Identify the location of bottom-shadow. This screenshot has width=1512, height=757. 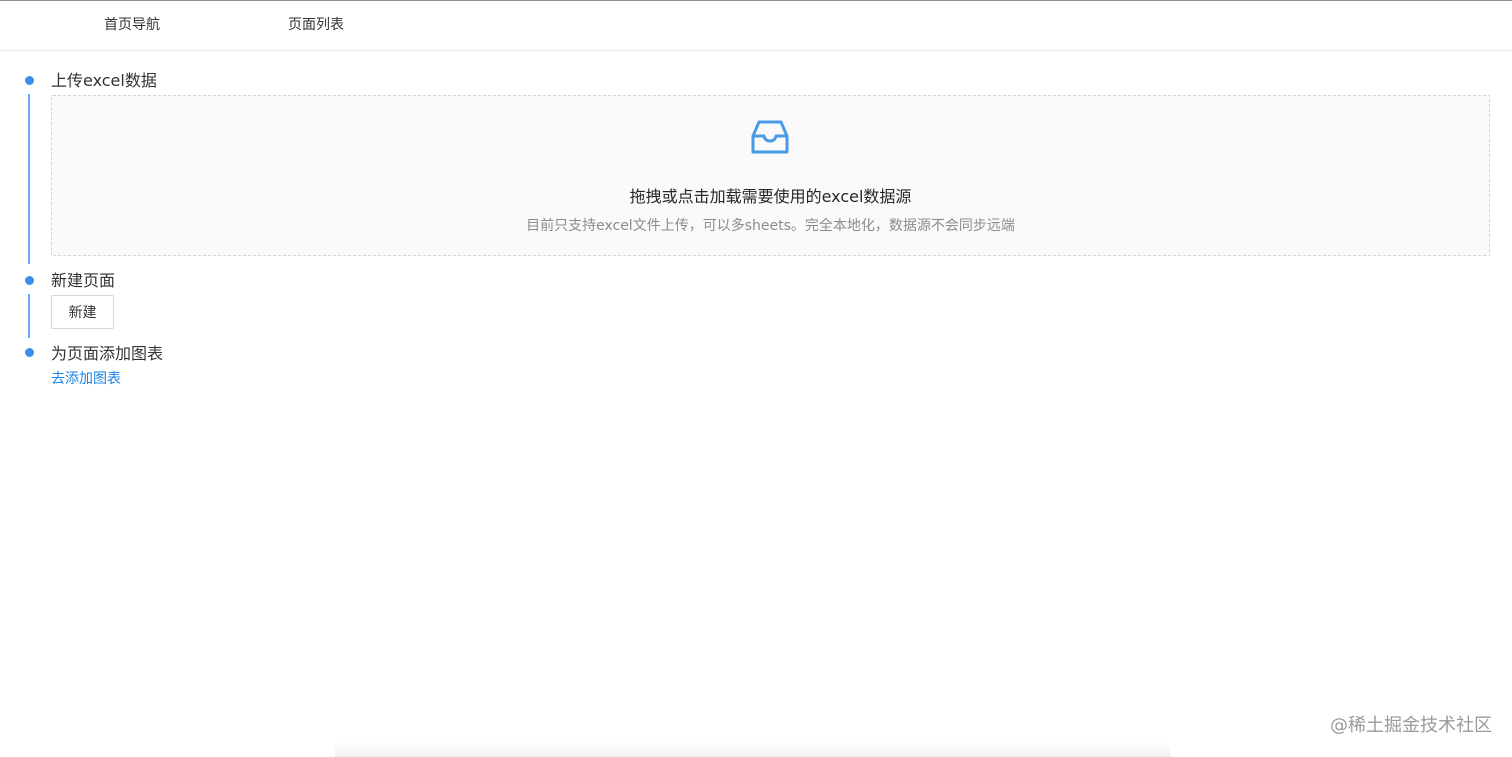
(752, 749).